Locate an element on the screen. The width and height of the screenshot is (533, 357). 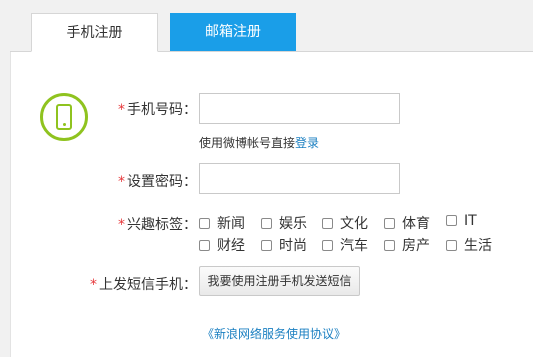
phone-label: * 手机号码： is located at coordinates (157, 110).